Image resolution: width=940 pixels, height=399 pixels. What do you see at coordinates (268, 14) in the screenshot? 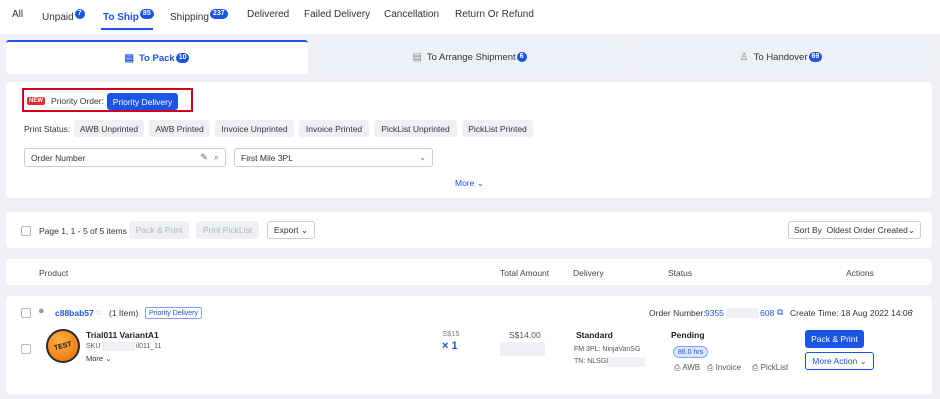
I see `tab-delivered: Delivered` at bounding box center [268, 14].